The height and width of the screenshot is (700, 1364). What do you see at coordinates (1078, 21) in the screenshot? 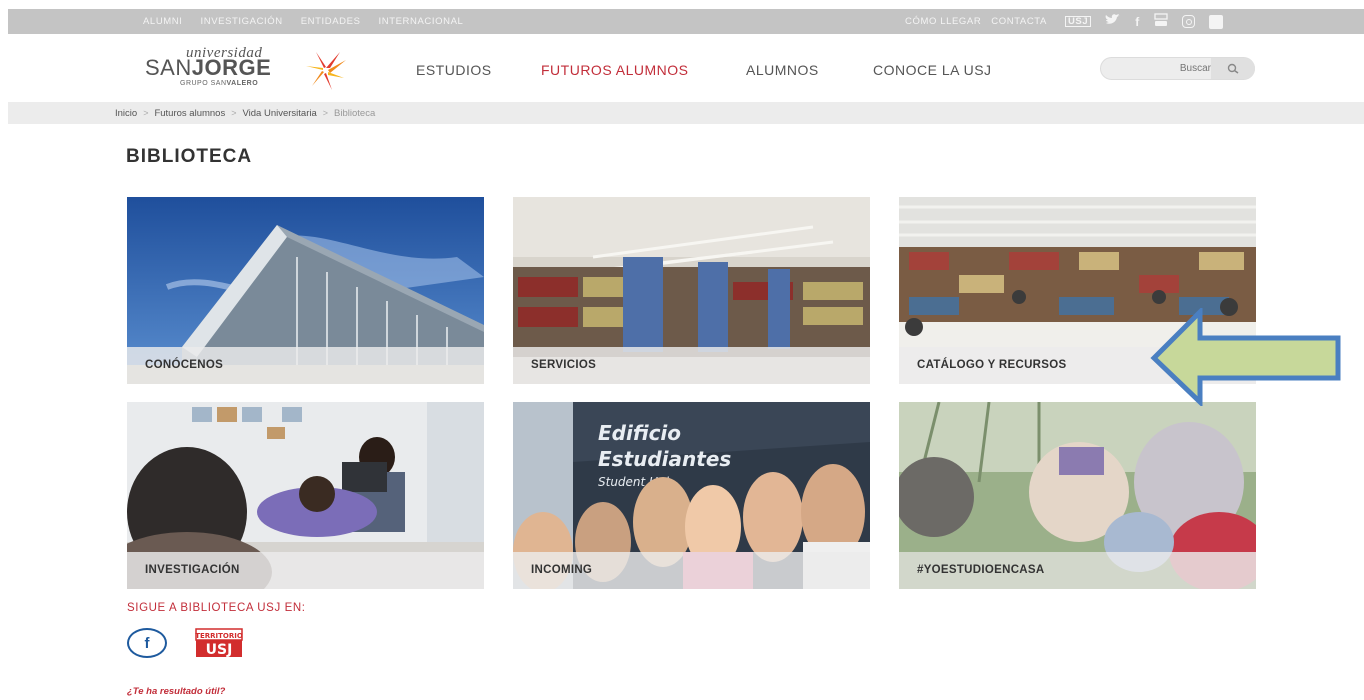
I see `usj-icon: USJ` at bounding box center [1078, 21].